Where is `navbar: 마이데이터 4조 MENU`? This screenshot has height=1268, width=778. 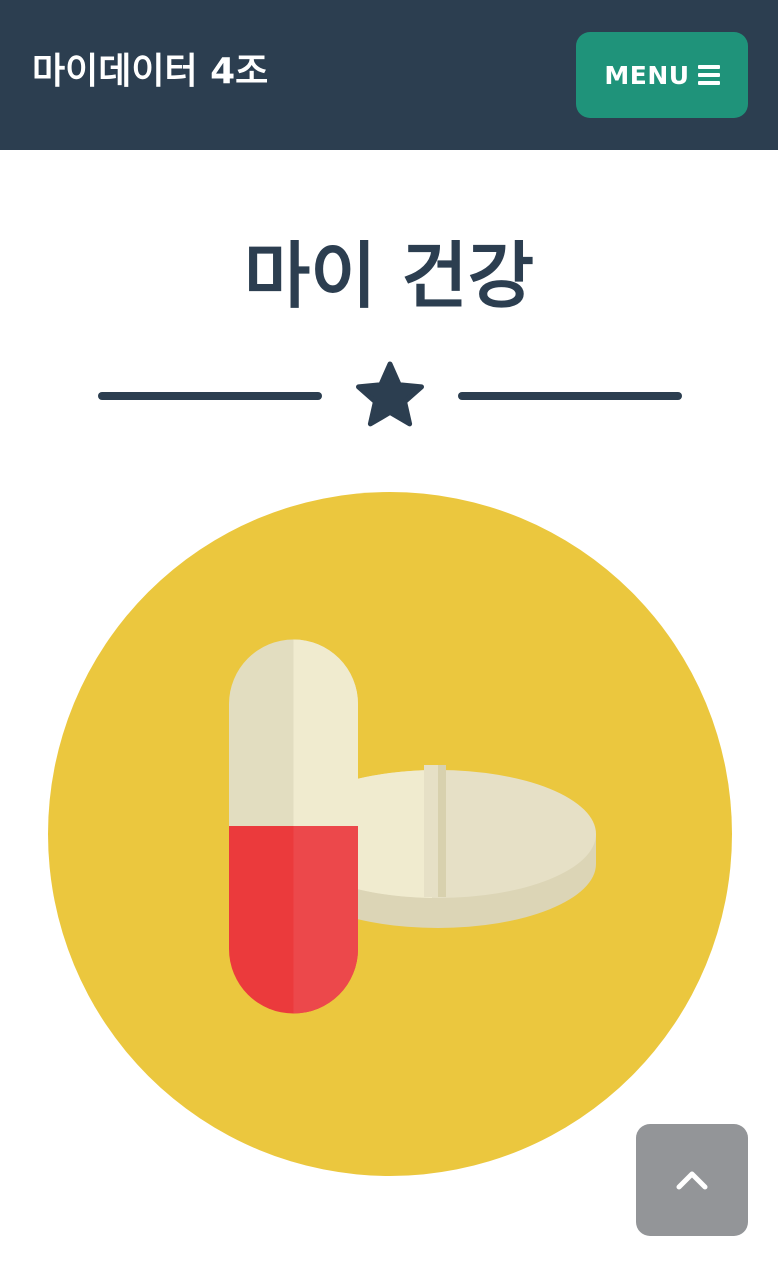 navbar: 마이데이터 4조 MENU is located at coordinates (389, 75).